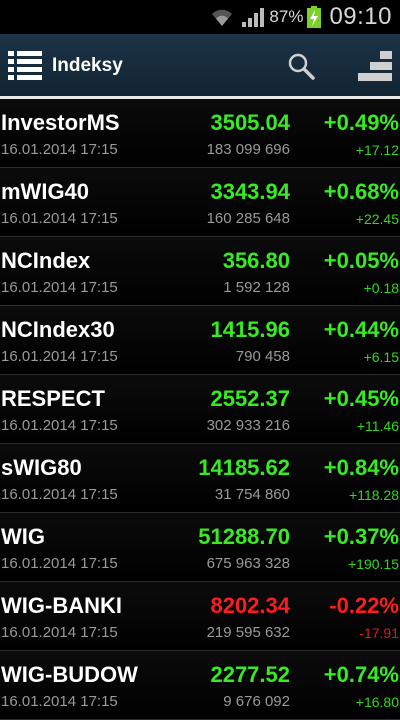 The width and height of the screenshot is (400, 720). I want to click on index-change: +11.46, so click(377, 426).